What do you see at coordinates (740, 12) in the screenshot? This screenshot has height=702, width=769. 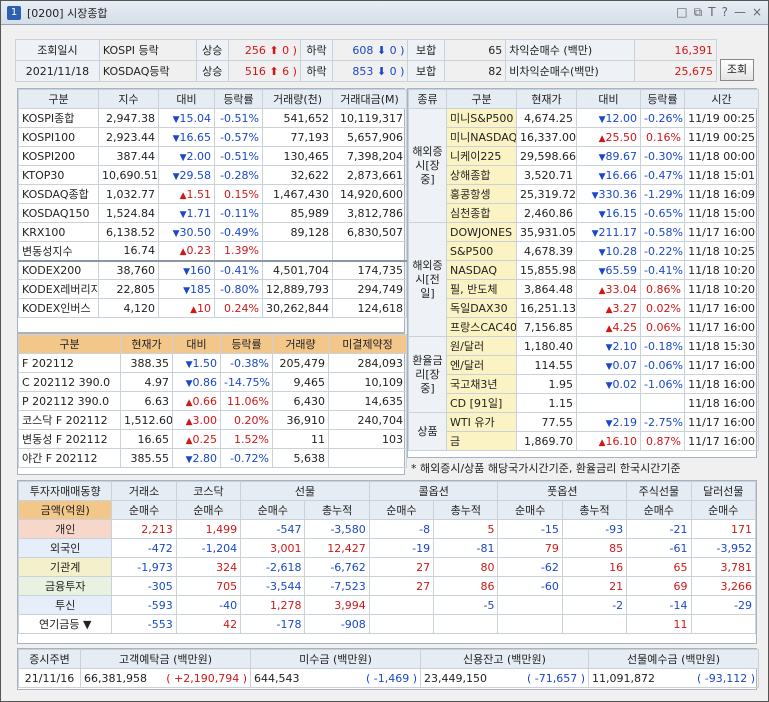 I see `minimize-icon: —` at bounding box center [740, 12].